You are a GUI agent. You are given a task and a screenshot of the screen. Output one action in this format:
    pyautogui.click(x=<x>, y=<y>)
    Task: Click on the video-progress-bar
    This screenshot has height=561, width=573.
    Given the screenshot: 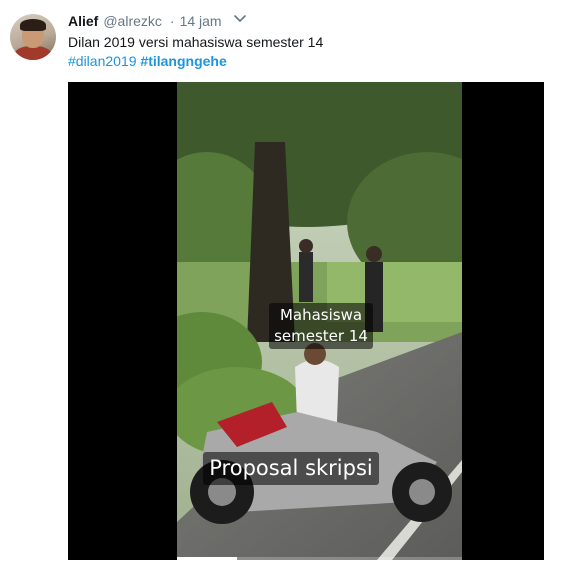 What is the action you would take?
    pyautogui.click(x=319, y=558)
    